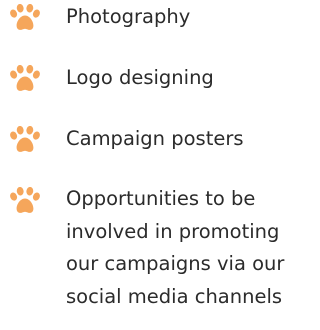 The width and height of the screenshot is (320, 330). I want to click on list-item-label: Campaign posters, so click(155, 138).